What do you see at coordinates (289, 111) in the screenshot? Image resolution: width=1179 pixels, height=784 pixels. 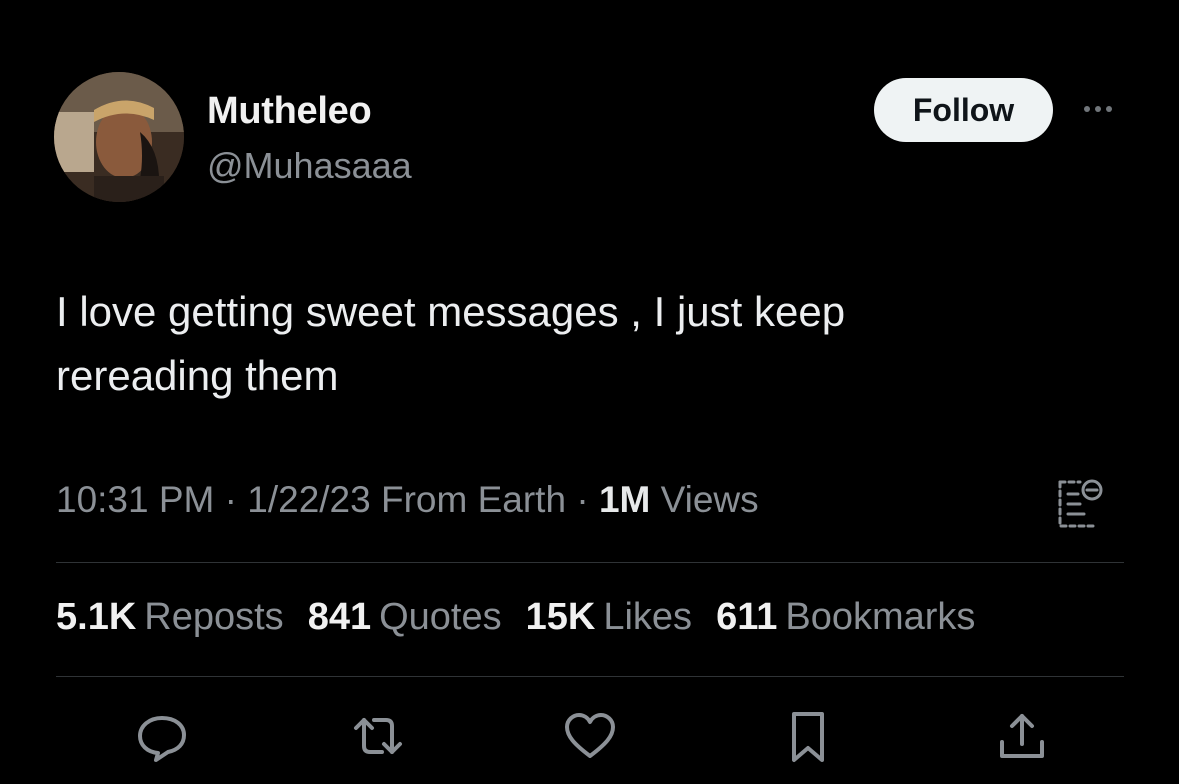 I see `user-display-name: Mutheleo` at bounding box center [289, 111].